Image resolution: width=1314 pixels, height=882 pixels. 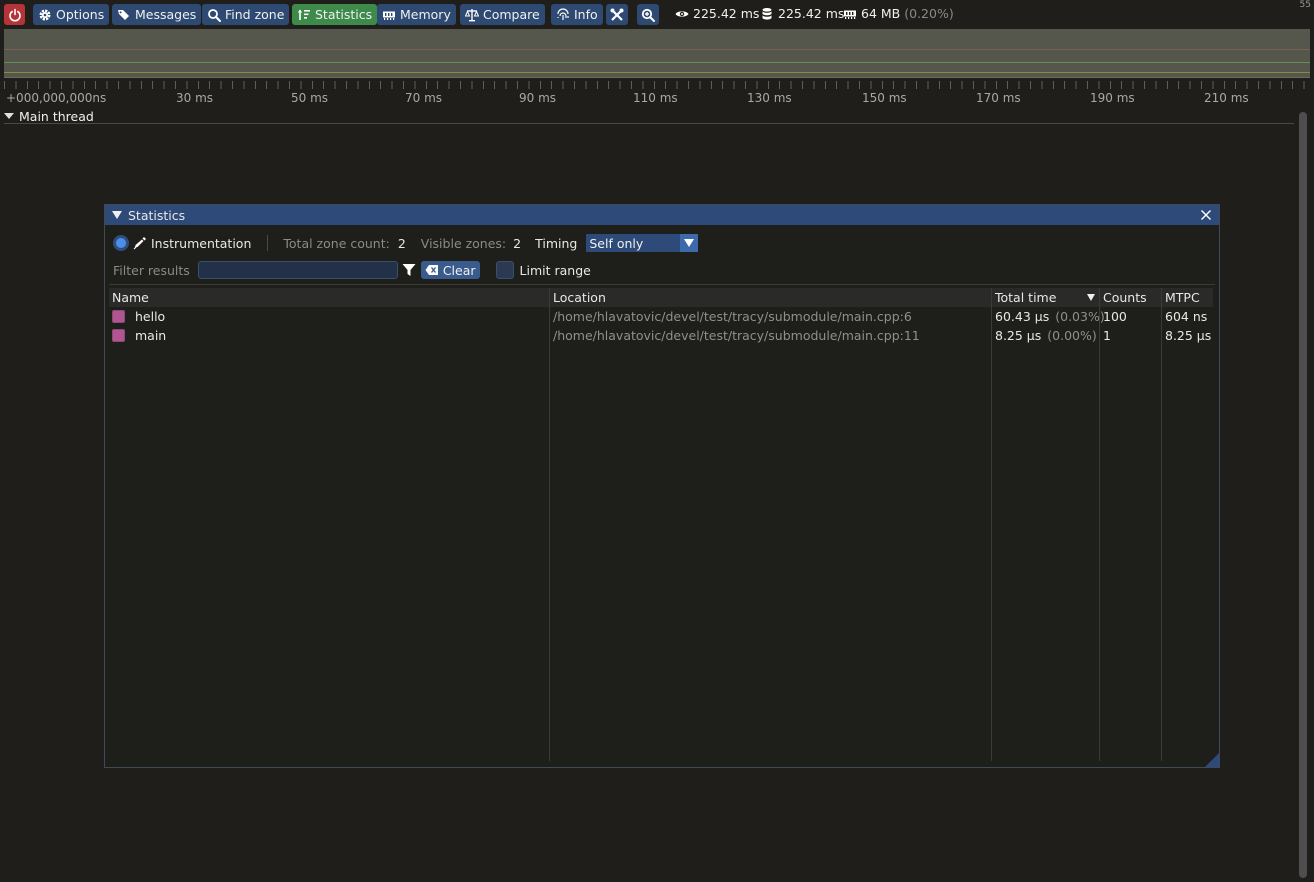 I want to click on statistics-titlebar: Statistics, so click(x=662, y=215).